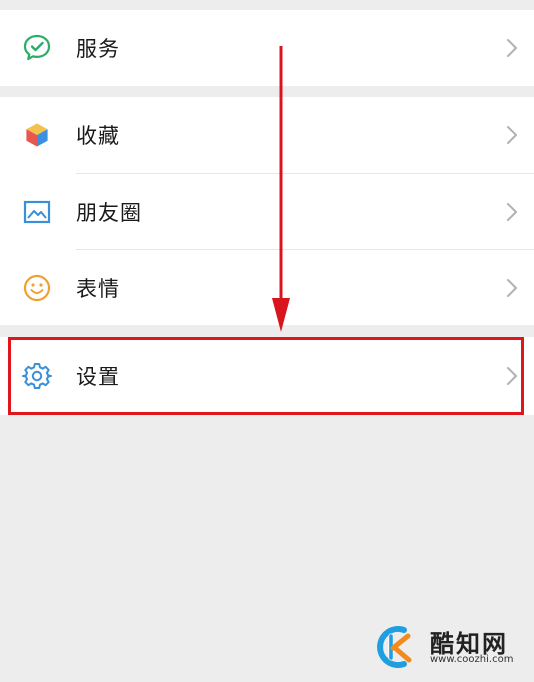 The width and height of the screenshot is (534, 682). What do you see at coordinates (98, 49) in the screenshot?
I see `menu-item-services-label: 服务` at bounding box center [98, 49].